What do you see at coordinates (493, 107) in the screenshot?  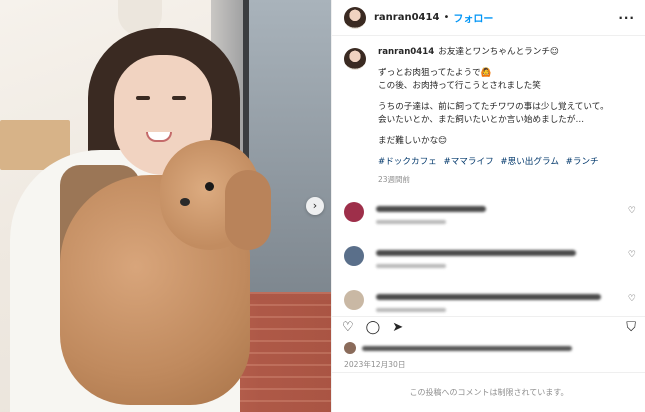 I see `caption-line: うちの子達は、前に飼ってたチワワの事は少し覚えていて。` at bounding box center [493, 107].